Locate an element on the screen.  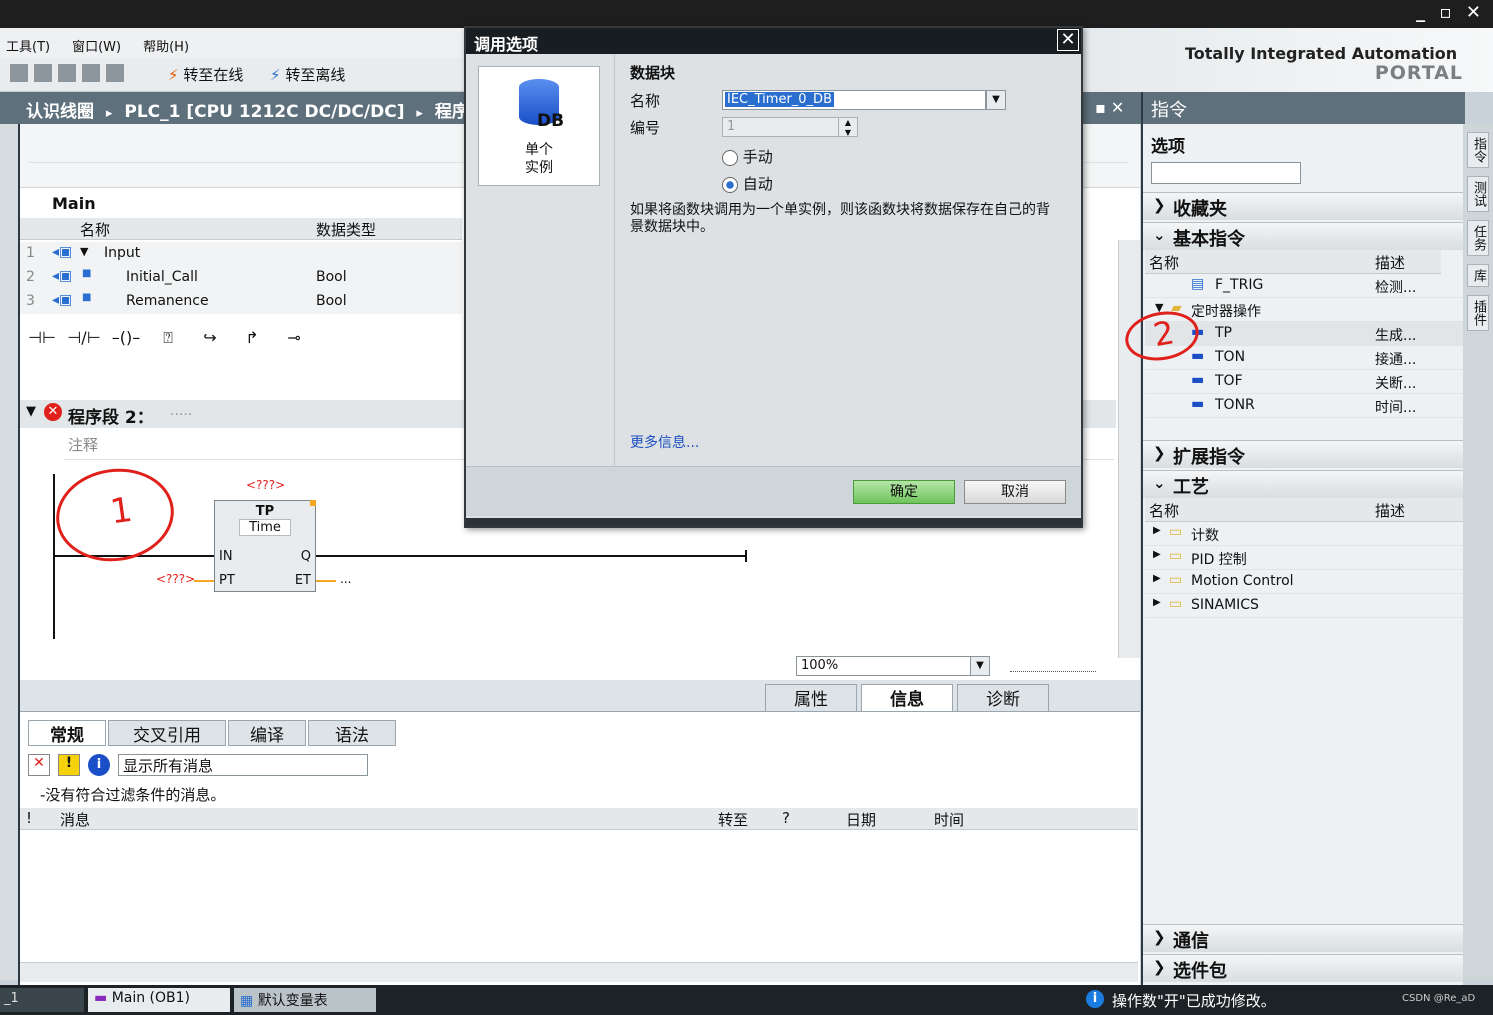
coil-icon: –()– is located at coordinates (126, 347).